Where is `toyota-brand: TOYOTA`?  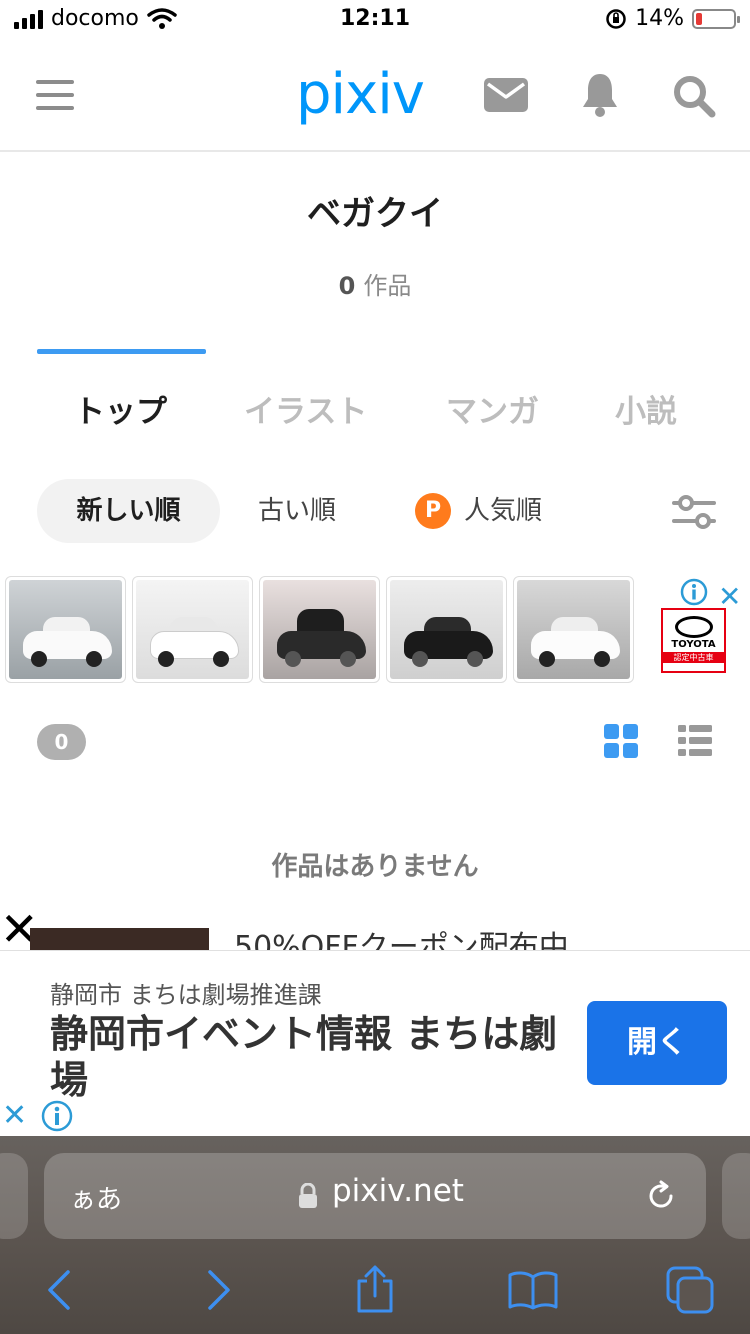
toyota-brand: TOYOTA is located at coordinates (693, 644).